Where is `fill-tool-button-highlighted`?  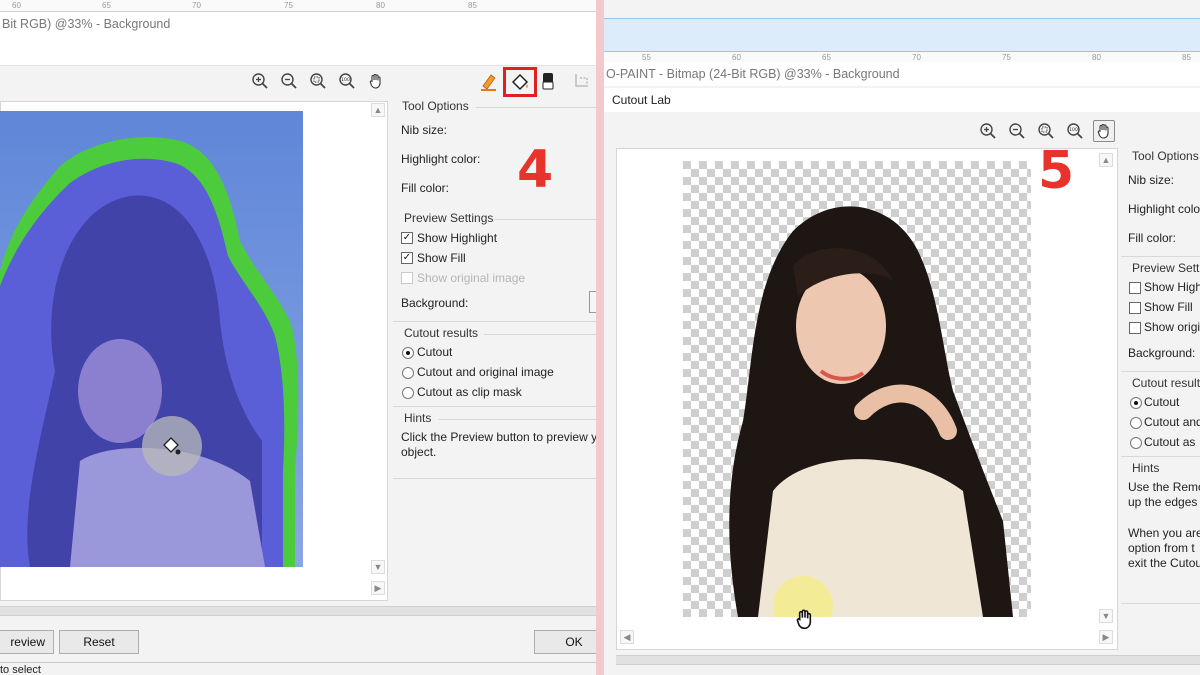 fill-tool-button-highlighted is located at coordinates (520, 82).